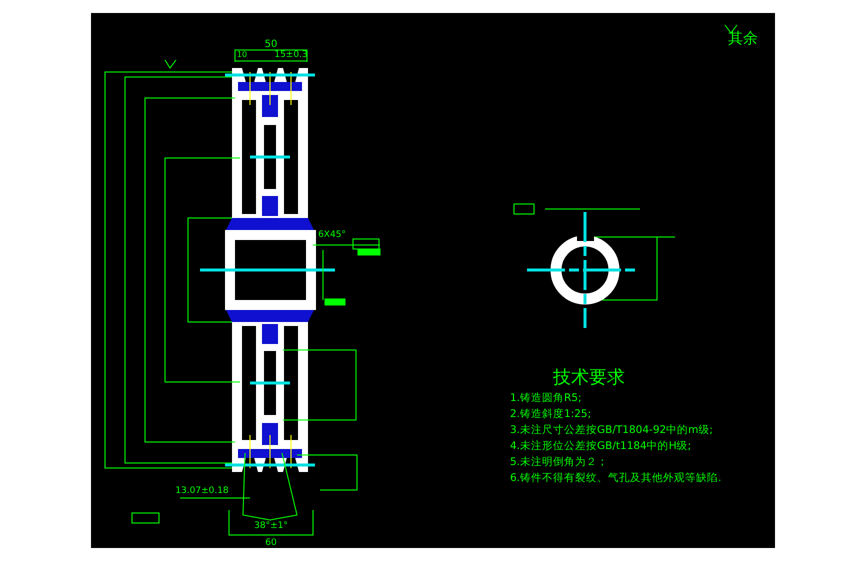 The width and height of the screenshot is (867, 562). I want to click on requirement-item: 6.铸件不得有裂纹、气孔及其他外观等缺陷., so click(616, 478).